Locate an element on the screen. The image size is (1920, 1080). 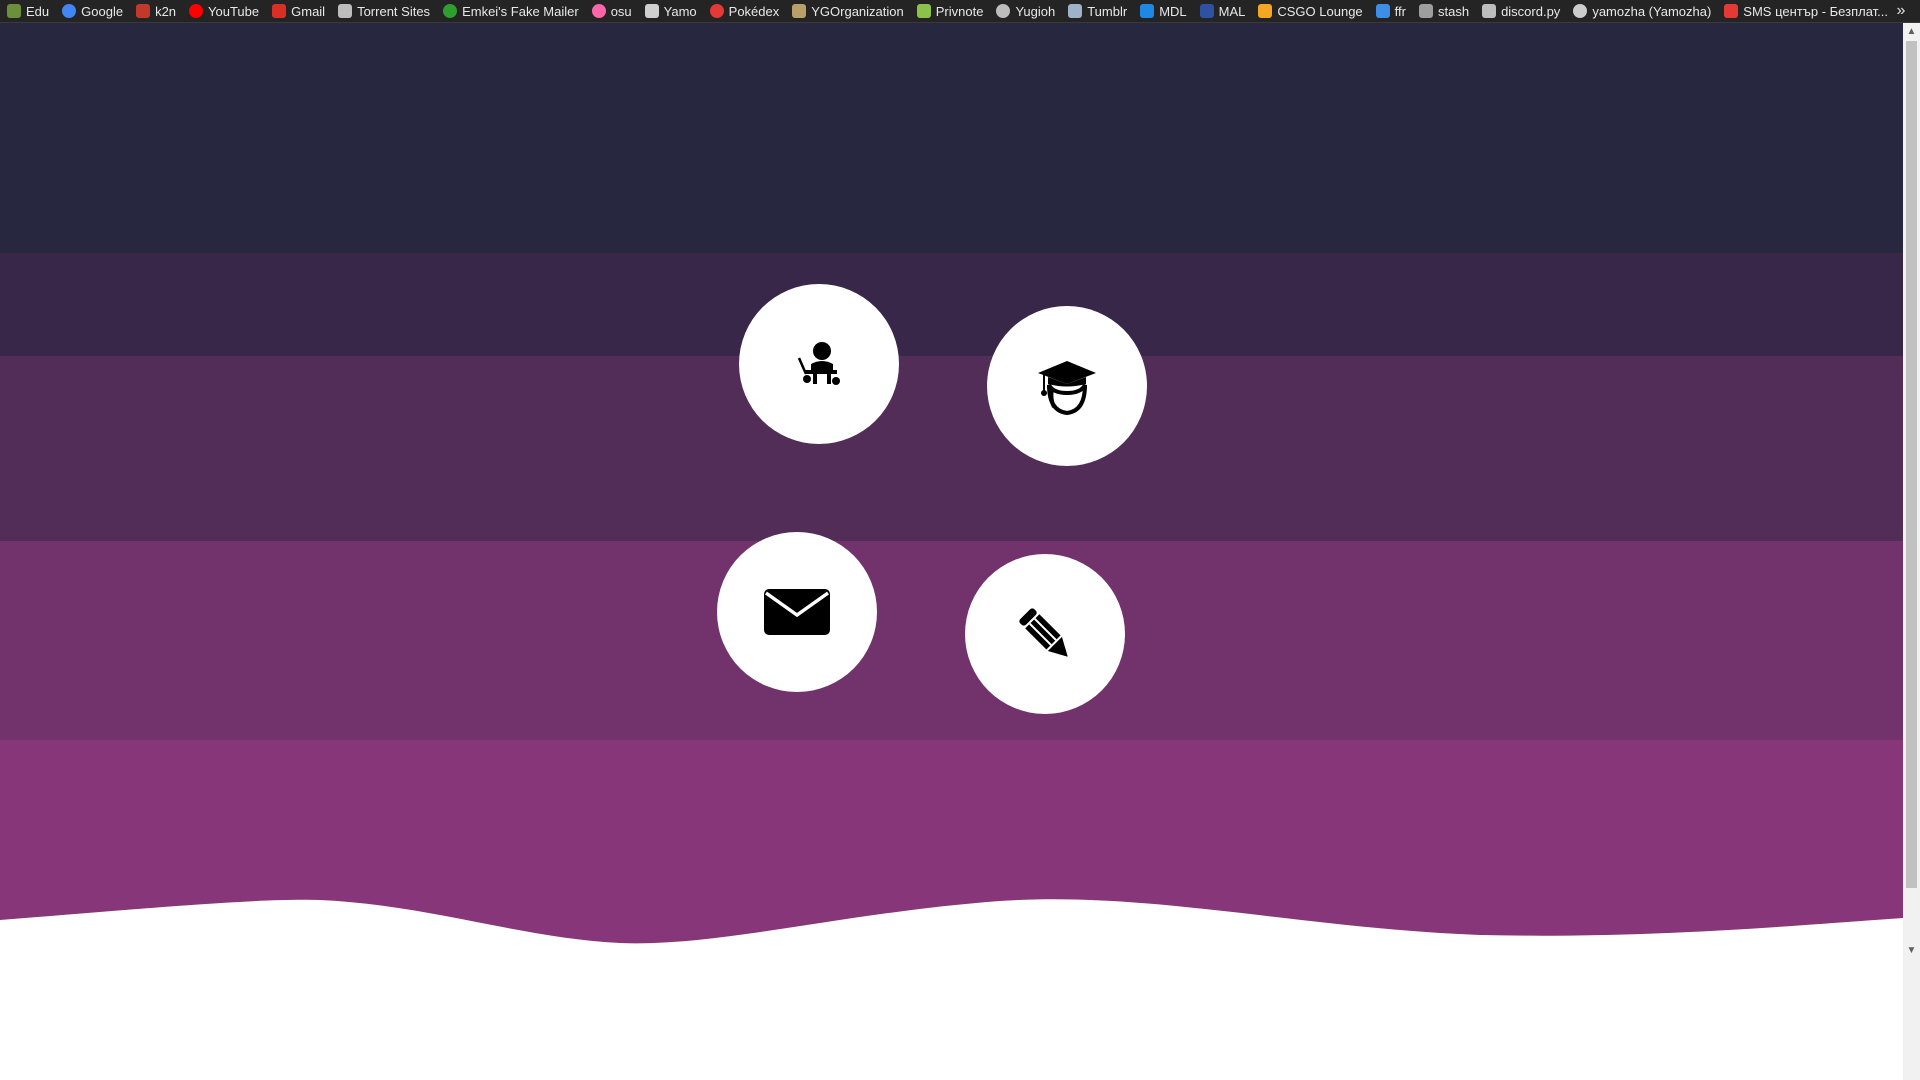
bookmark-label: Gmail is located at coordinates (308, 11).